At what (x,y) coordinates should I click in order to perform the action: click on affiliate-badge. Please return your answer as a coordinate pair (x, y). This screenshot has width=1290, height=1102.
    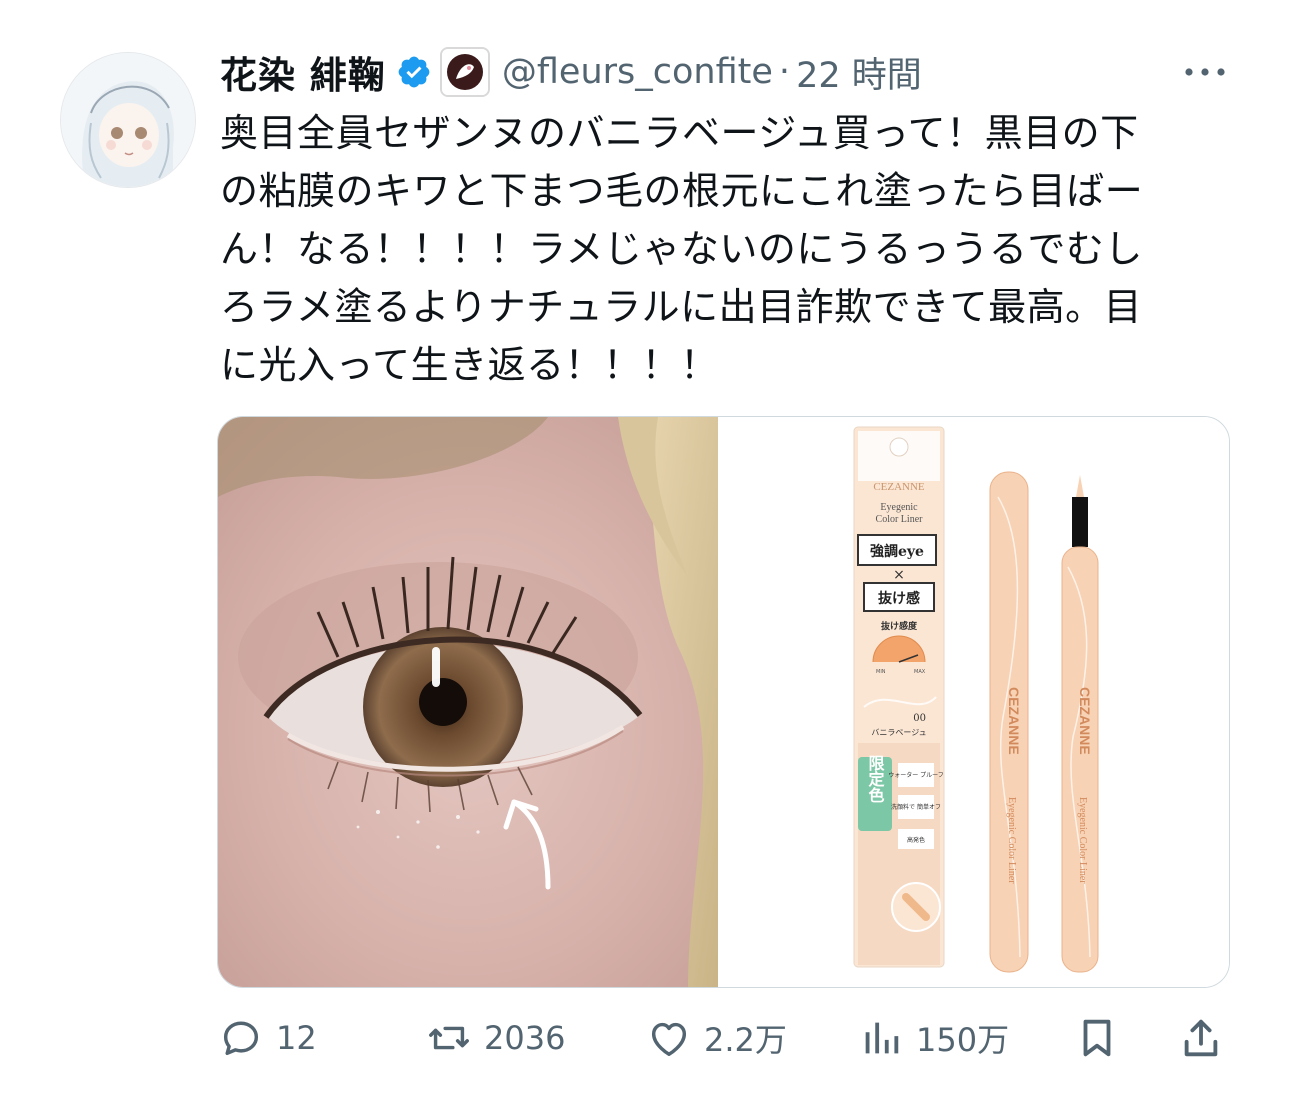
    Looking at the image, I should click on (464, 72).